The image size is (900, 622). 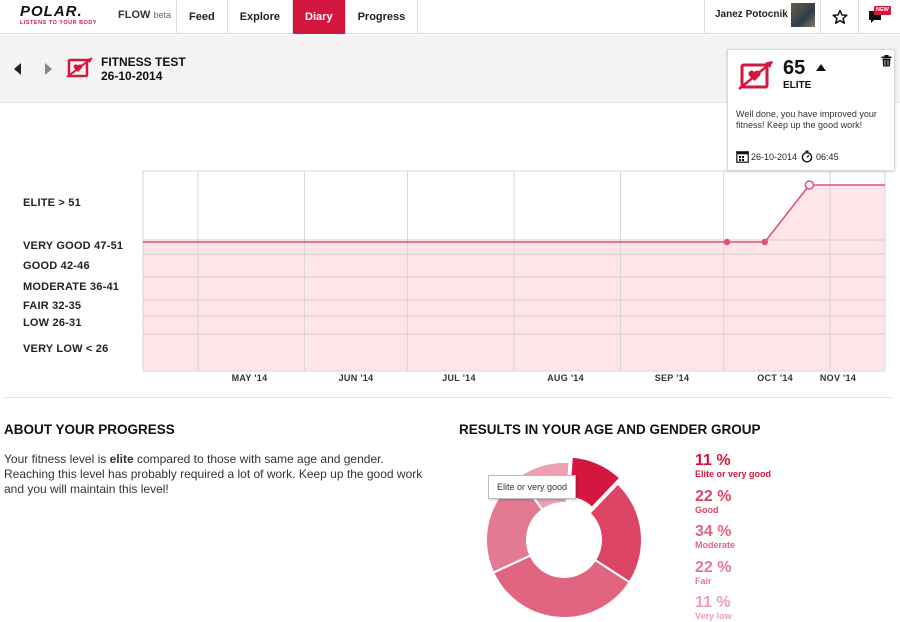 What do you see at coordinates (71, 287) in the screenshot?
I see `y-axis-label: MODERATE 36-41` at bounding box center [71, 287].